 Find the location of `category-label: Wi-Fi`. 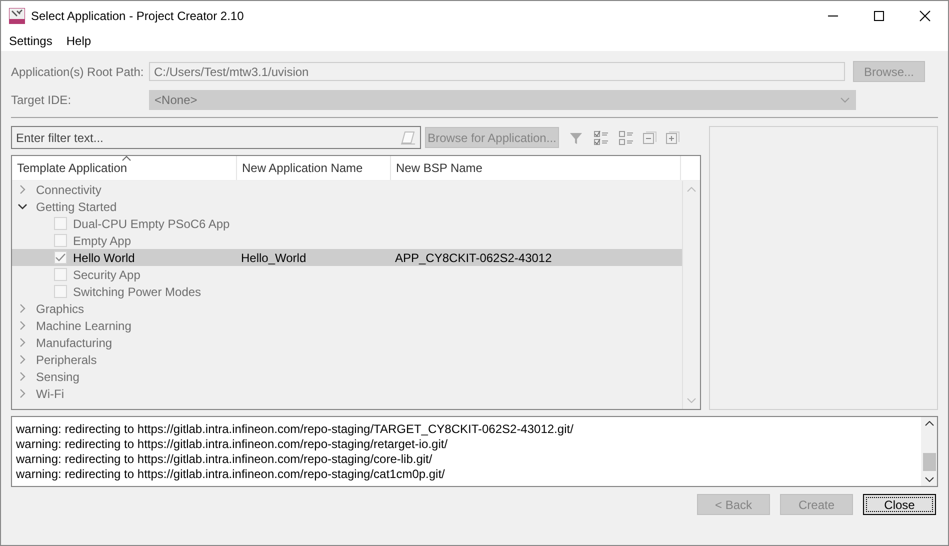

category-label: Wi-Fi is located at coordinates (50, 393).